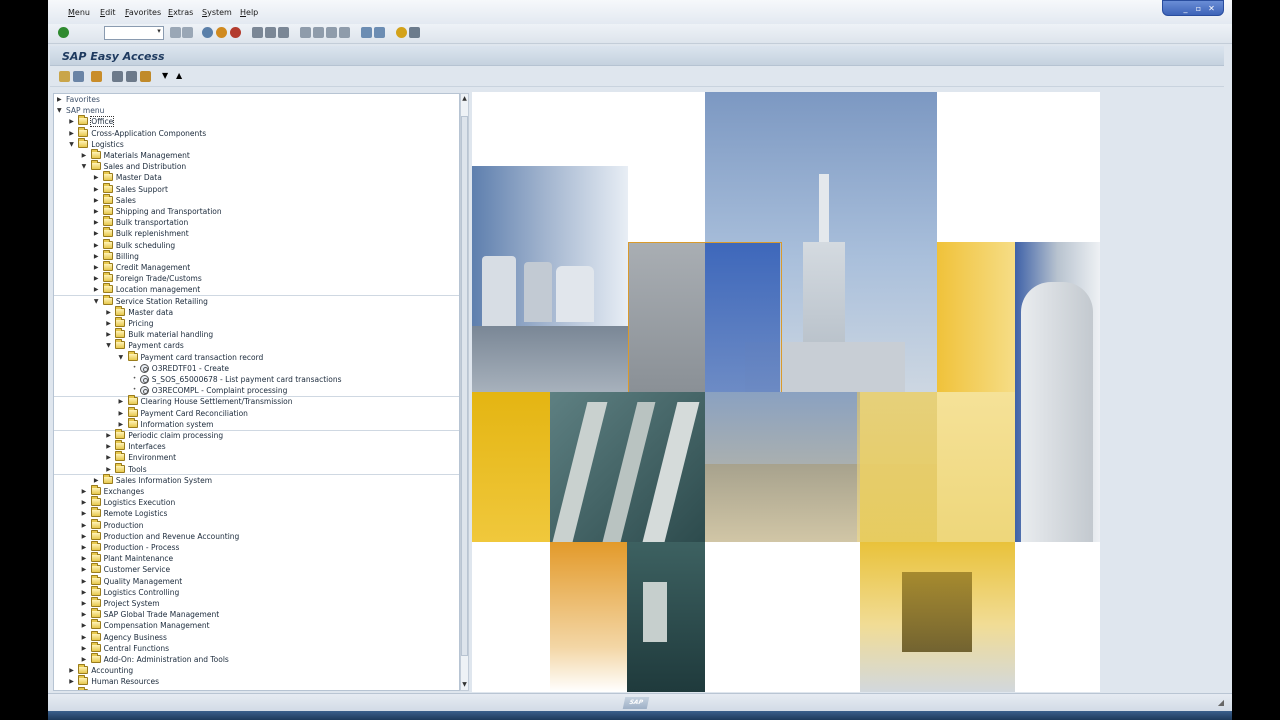 Image resolution: width=1280 pixels, height=720 pixels. Describe the element at coordinates (180, 12) in the screenshot. I see `menu-extras: Extras` at that location.